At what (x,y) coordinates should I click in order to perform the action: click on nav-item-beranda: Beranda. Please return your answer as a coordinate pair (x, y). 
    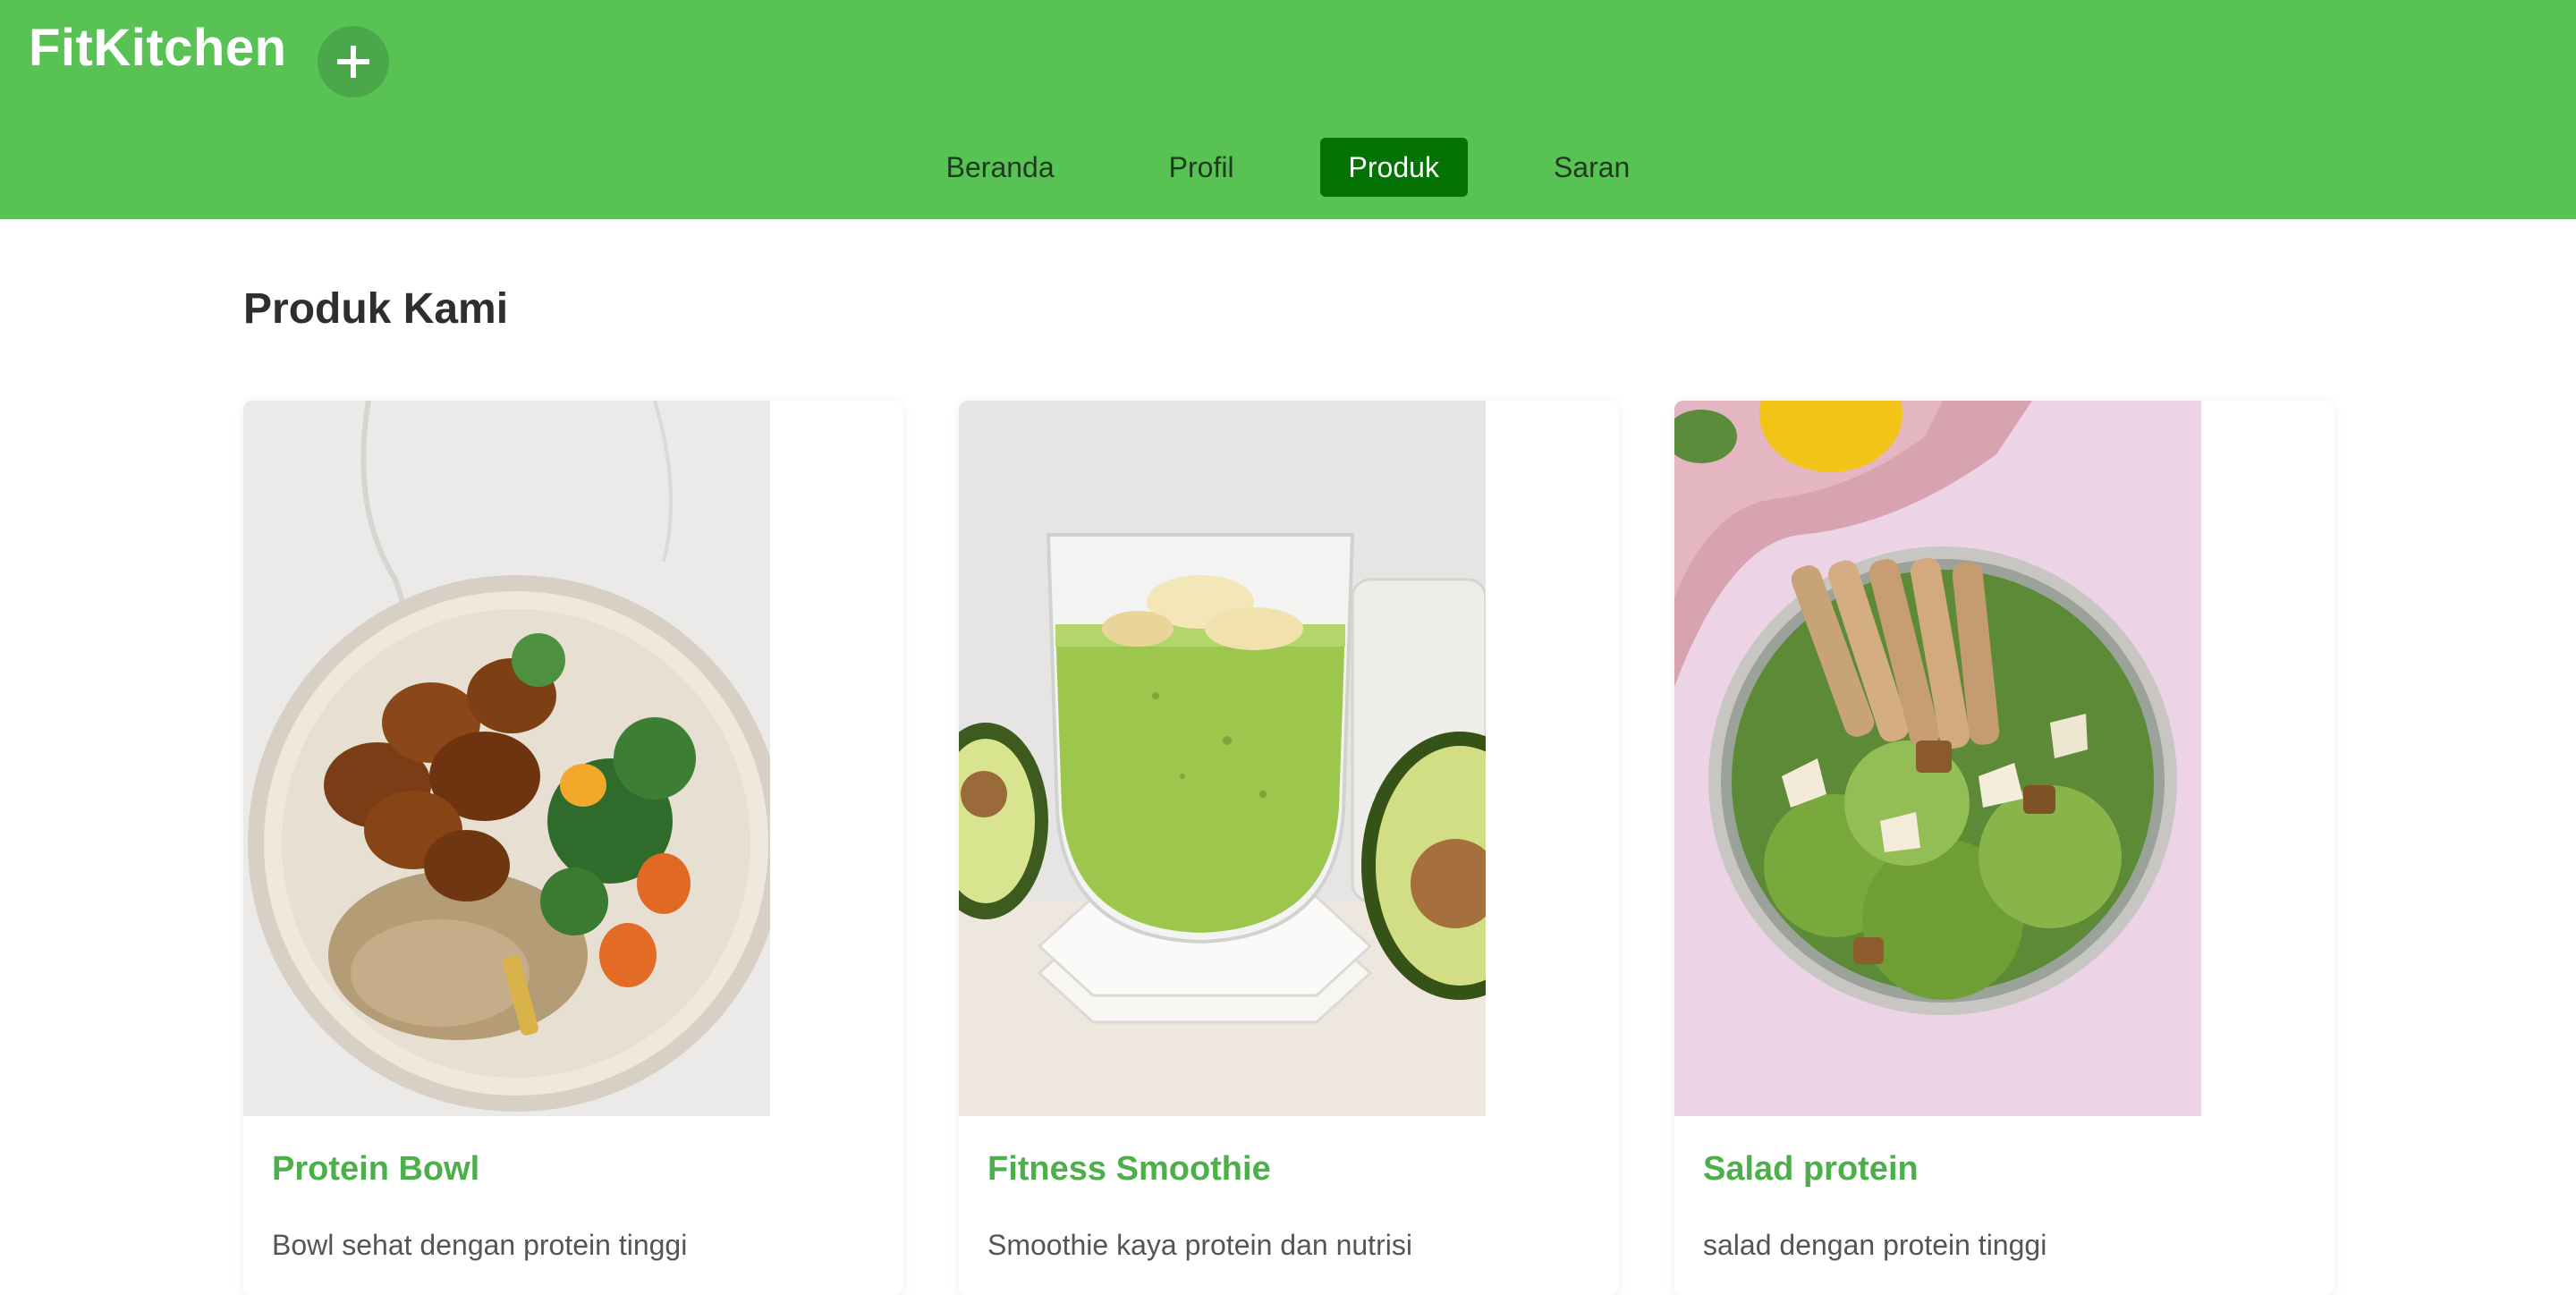
    Looking at the image, I should click on (1000, 167).